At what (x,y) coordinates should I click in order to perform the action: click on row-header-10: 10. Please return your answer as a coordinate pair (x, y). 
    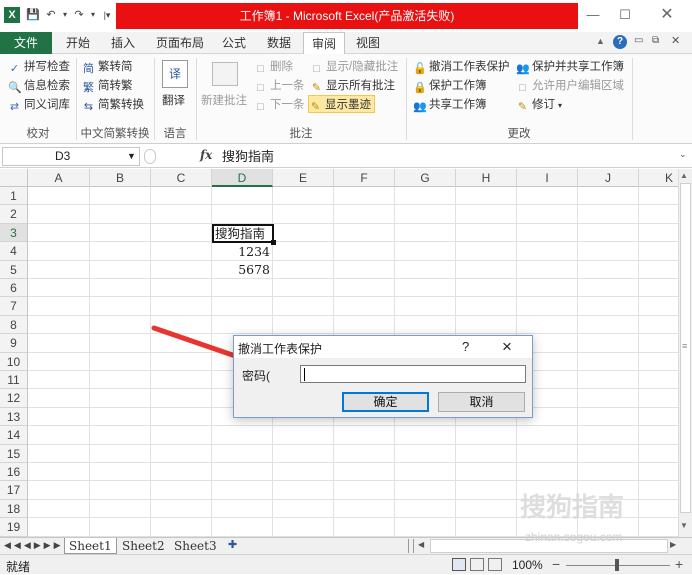
    Looking at the image, I should click on (14, 361).